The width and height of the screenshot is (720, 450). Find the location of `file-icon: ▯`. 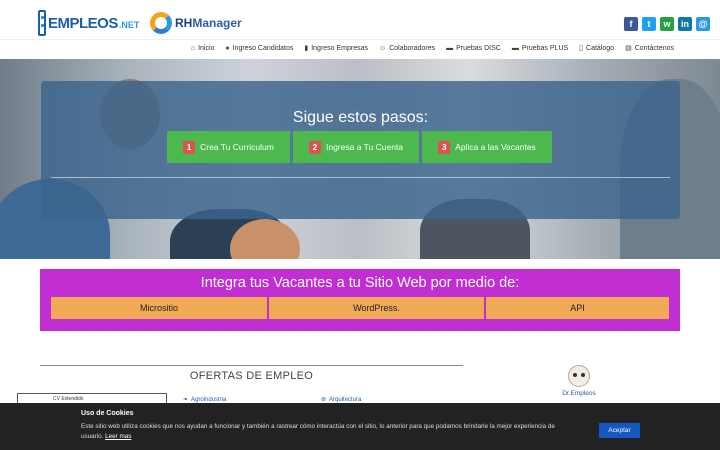

file-icon: ▯ is located at coordinates (581, 48).